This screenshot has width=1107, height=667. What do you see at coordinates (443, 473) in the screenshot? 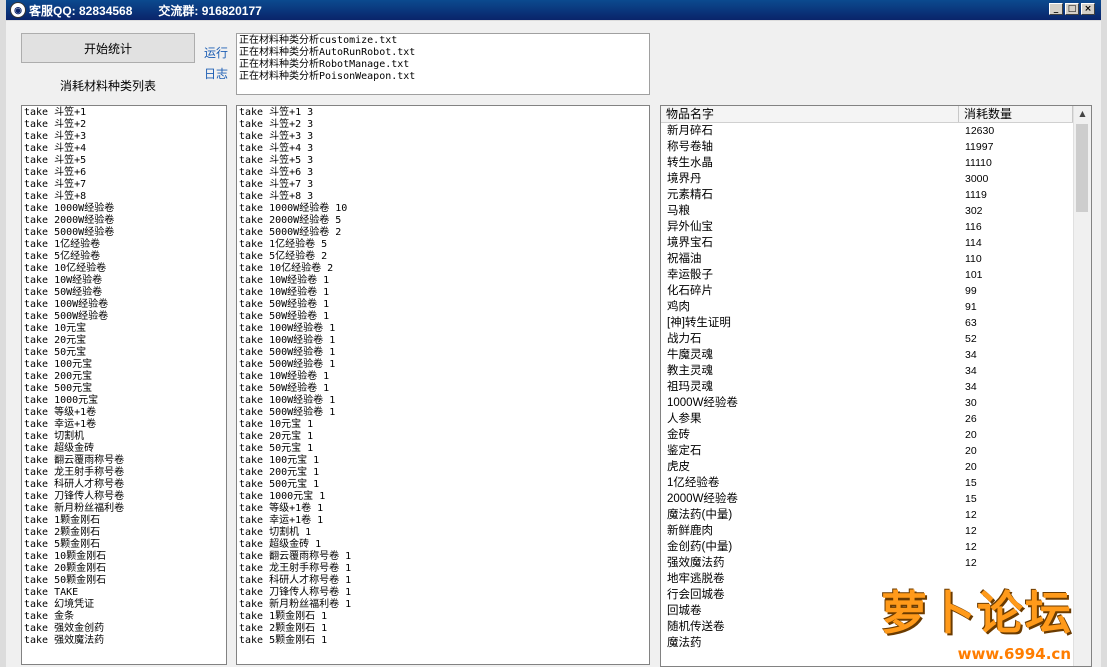
I see `list-item: take 200元宝 1` at bounding box center [443, 473].